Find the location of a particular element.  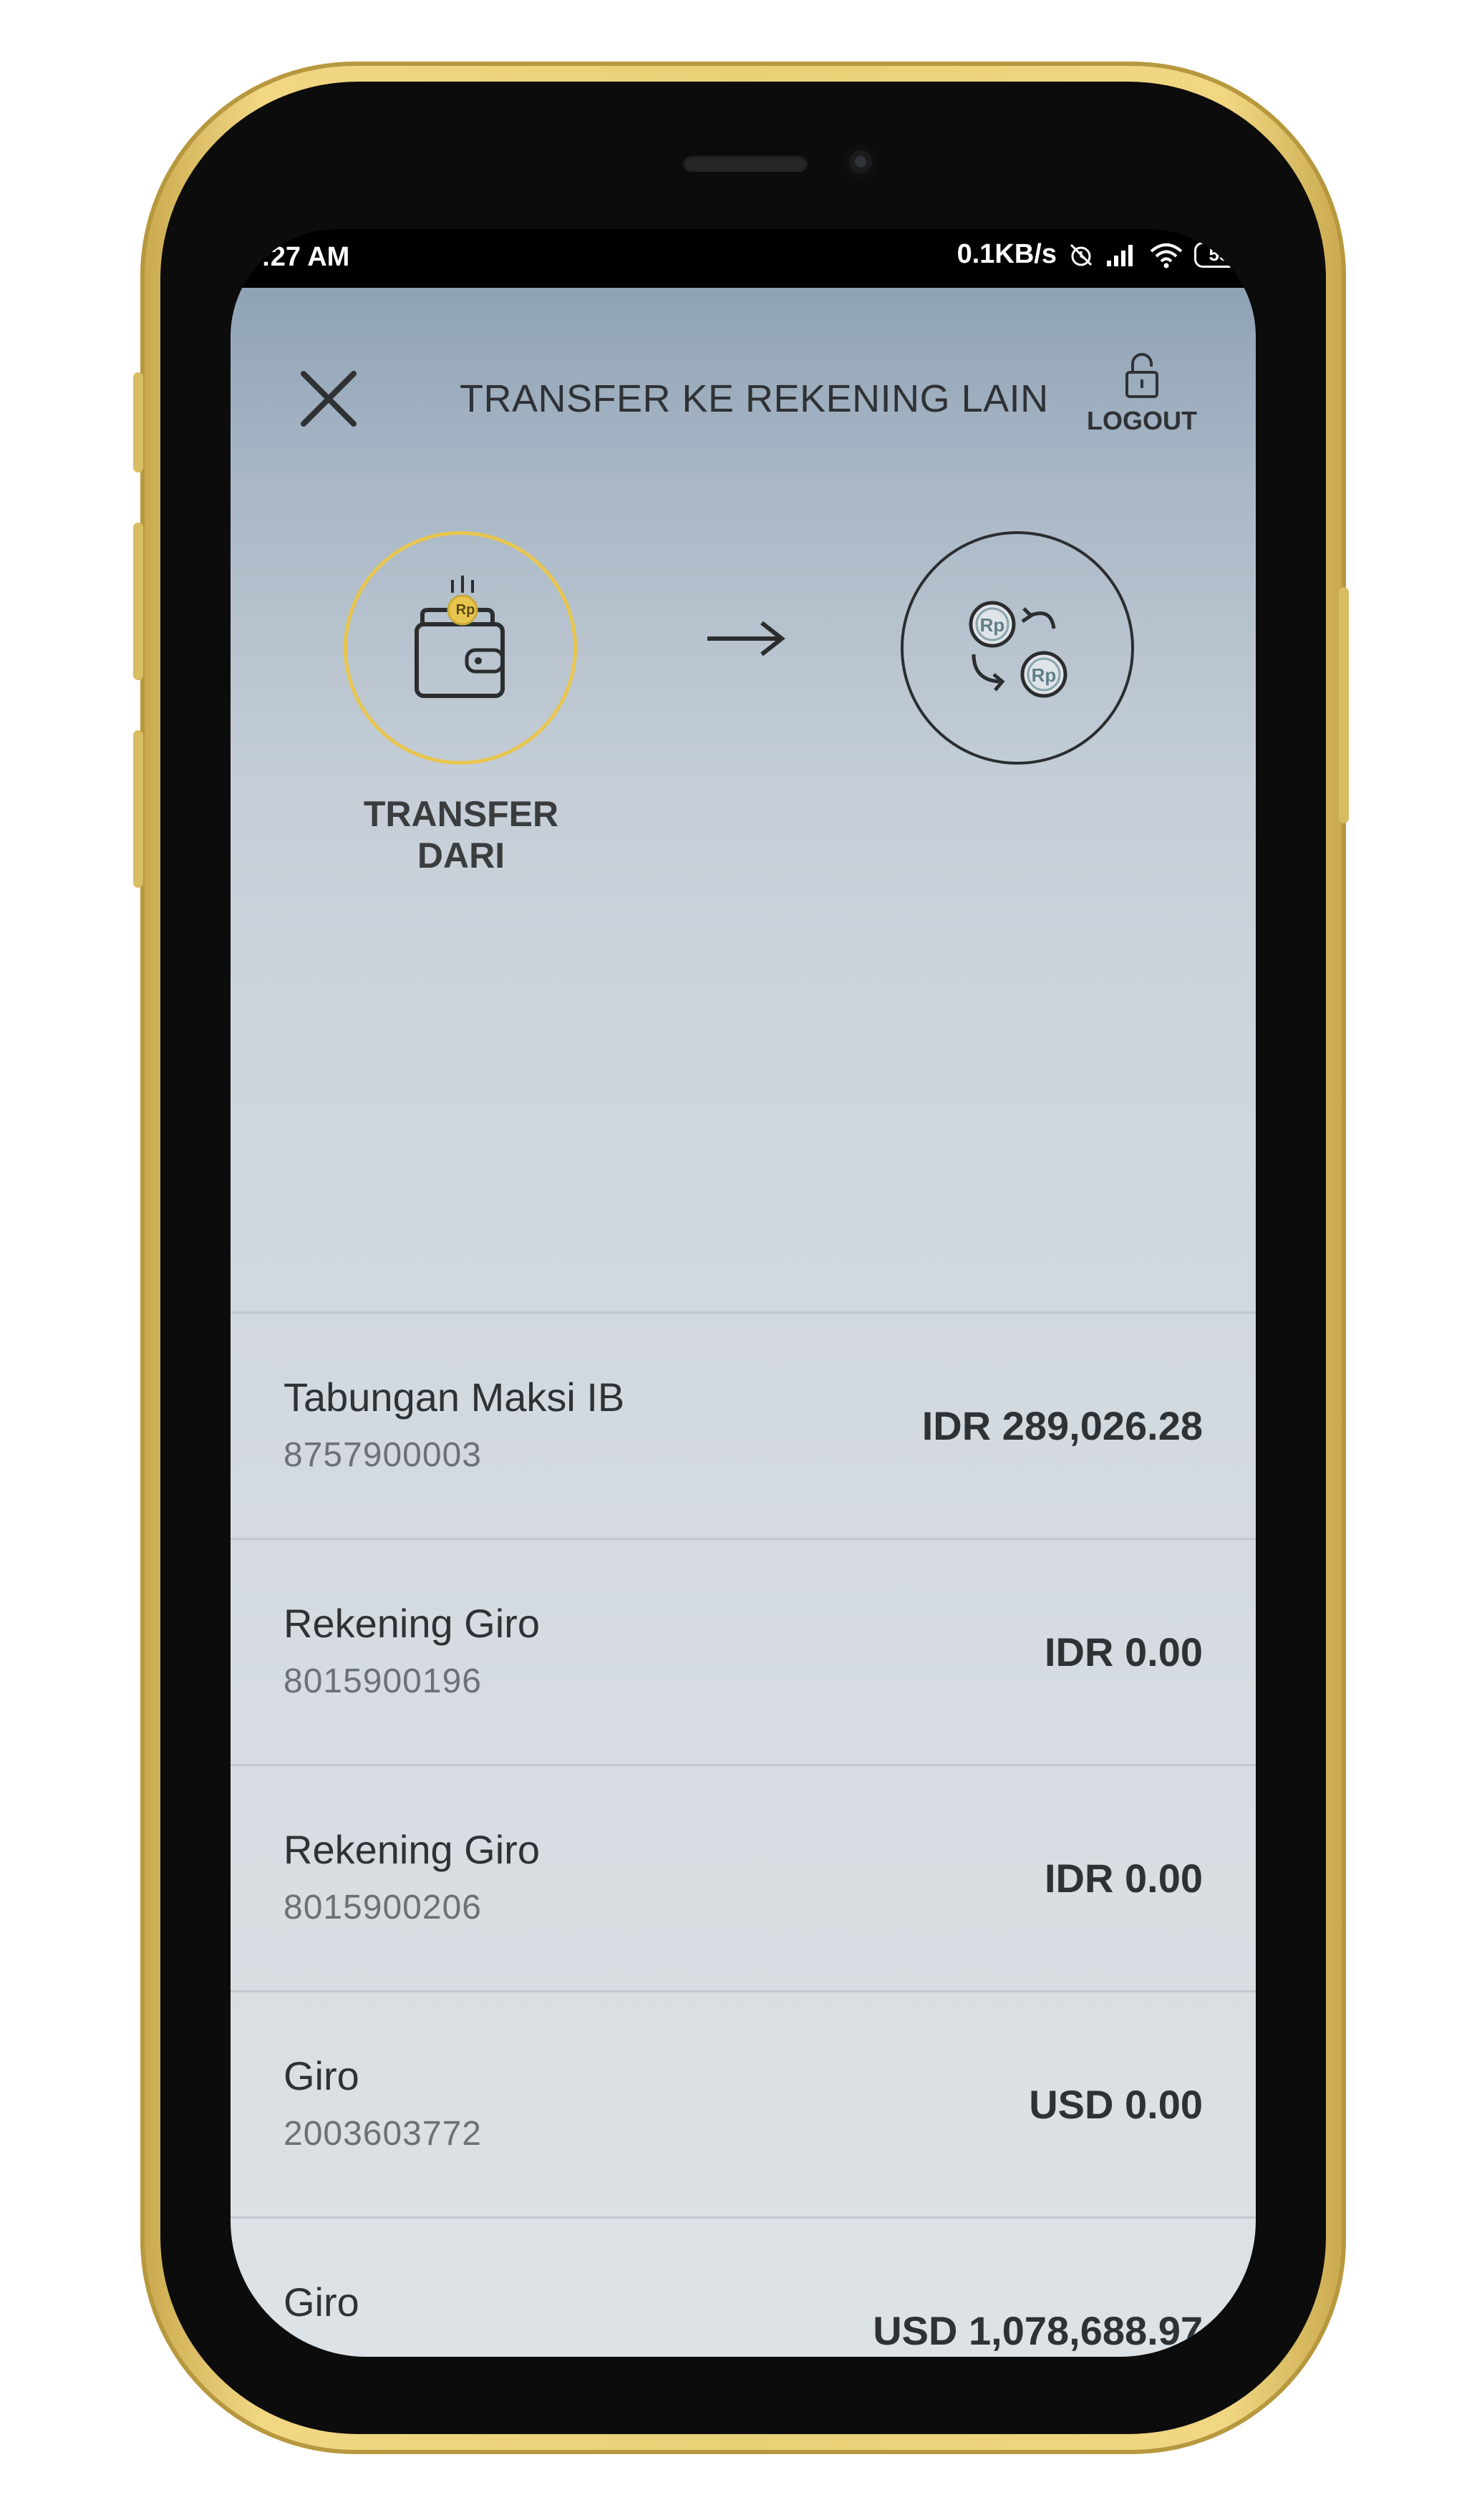

account-number: 2003603772 is located at coordinates (383, 2134).